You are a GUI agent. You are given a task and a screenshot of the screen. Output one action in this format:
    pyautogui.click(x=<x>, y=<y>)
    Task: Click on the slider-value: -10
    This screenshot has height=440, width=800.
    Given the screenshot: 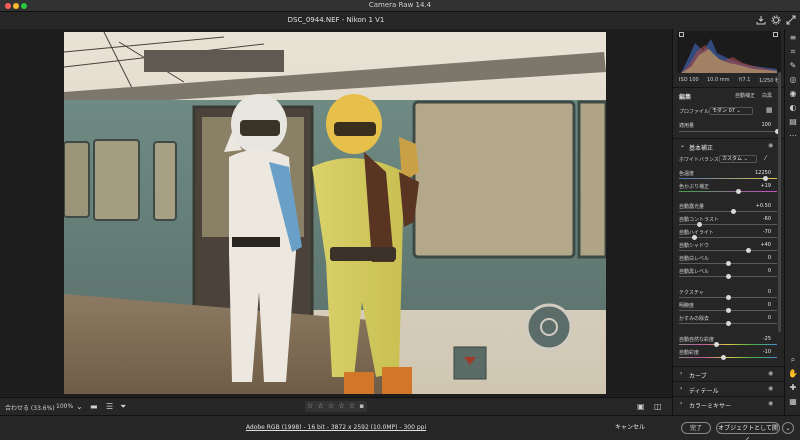 What is the action you would take?
    pyautogui.click(x=760, y=352)
    